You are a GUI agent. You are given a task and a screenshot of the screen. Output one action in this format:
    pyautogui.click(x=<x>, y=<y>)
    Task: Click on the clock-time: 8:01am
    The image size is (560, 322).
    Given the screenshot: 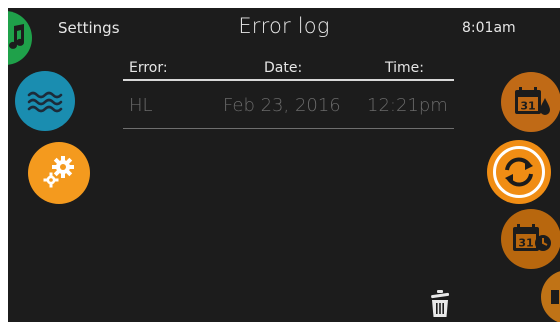 What is the action you would take?
    pyautogui.click(x=489, y=28)
    